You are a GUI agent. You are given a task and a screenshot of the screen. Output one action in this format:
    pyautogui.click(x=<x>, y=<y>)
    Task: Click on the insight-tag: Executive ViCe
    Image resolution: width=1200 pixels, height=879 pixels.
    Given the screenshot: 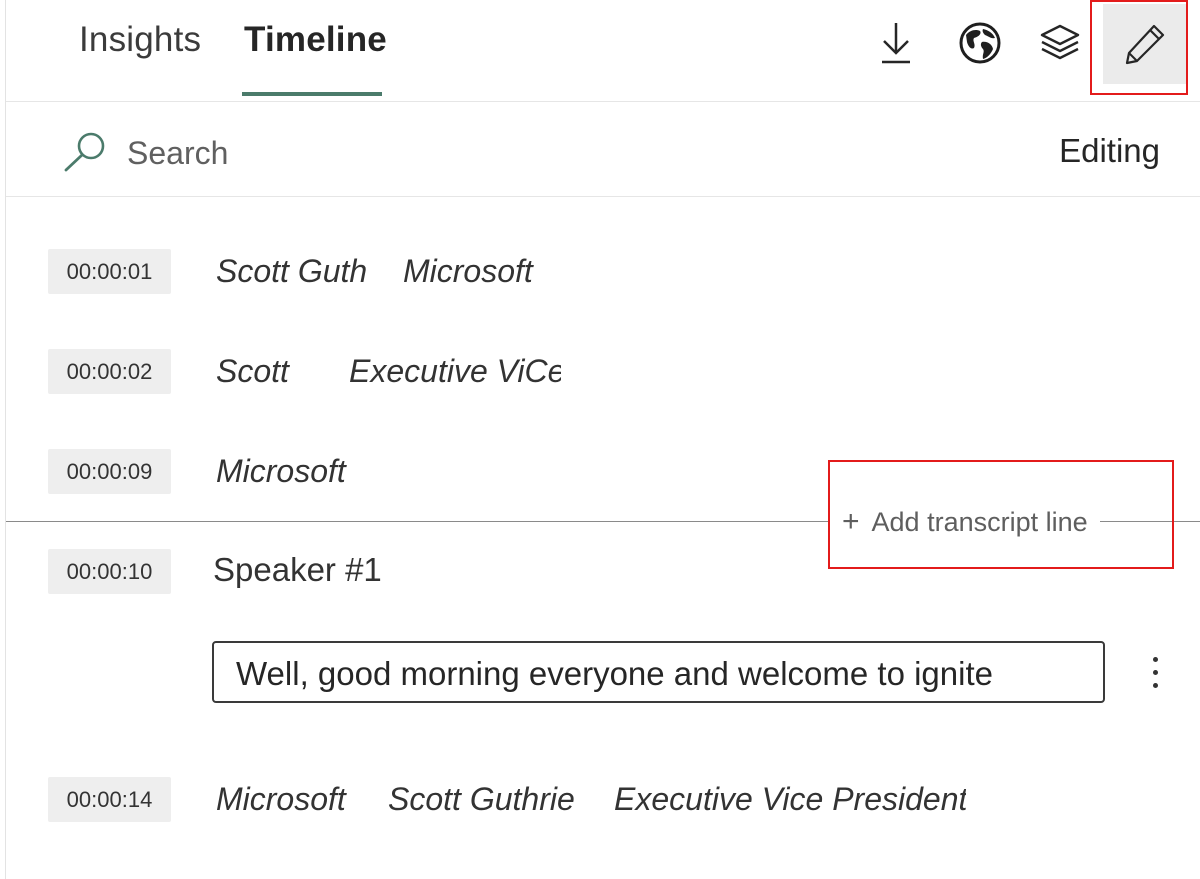 What is the action you would take?
    pyautogui.click(x=455, y=371)
    